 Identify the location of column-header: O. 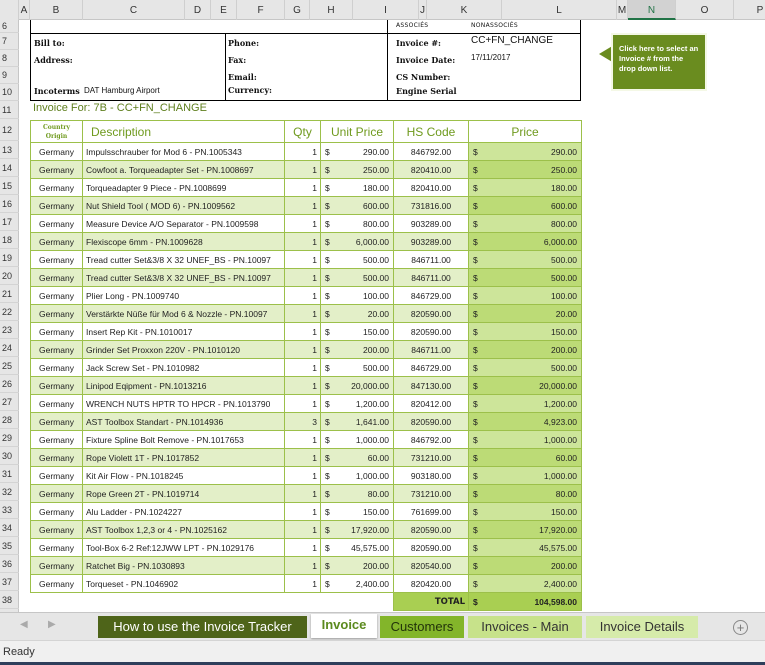
(705, 10).